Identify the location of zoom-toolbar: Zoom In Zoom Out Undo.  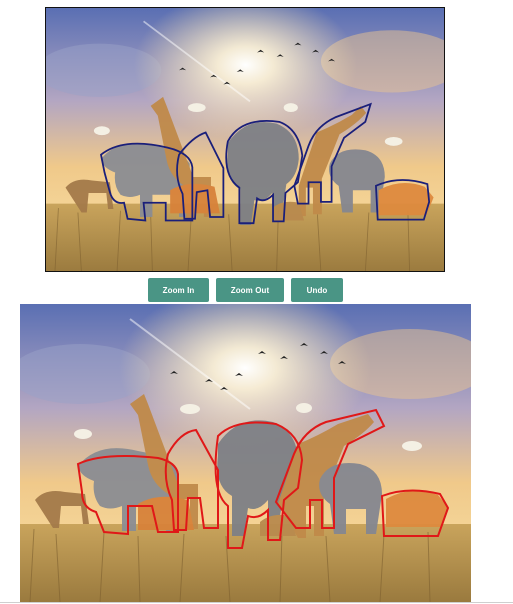
(256, 290).